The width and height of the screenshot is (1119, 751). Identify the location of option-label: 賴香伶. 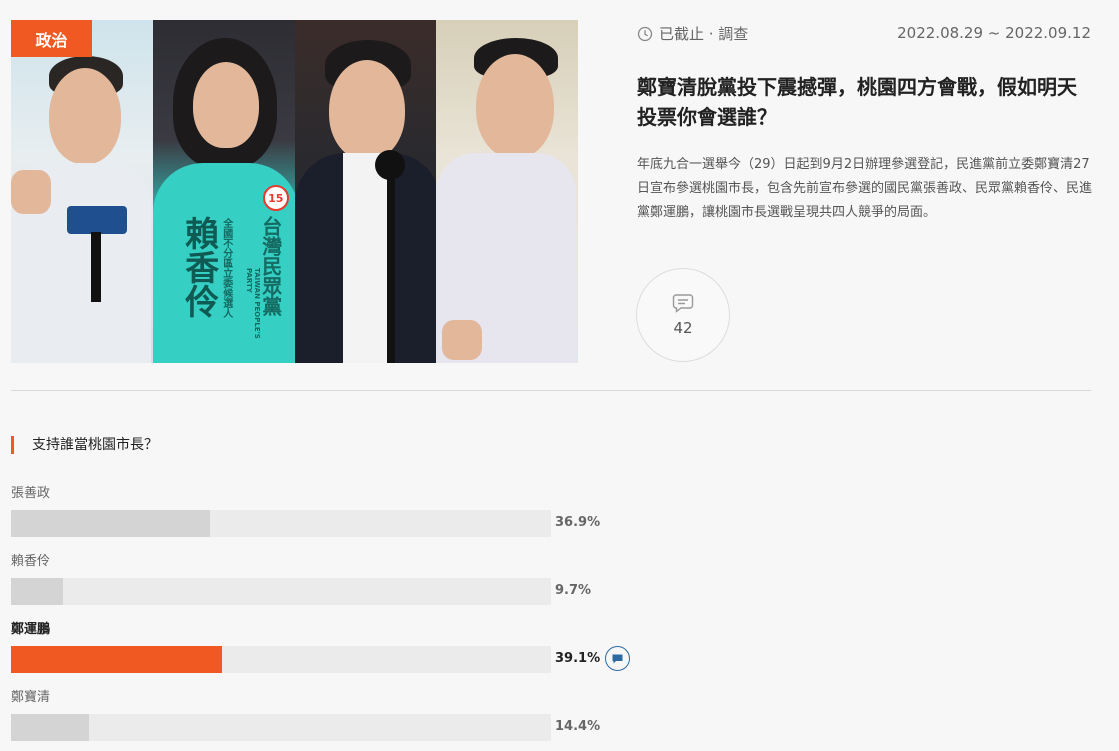
(31, 561).